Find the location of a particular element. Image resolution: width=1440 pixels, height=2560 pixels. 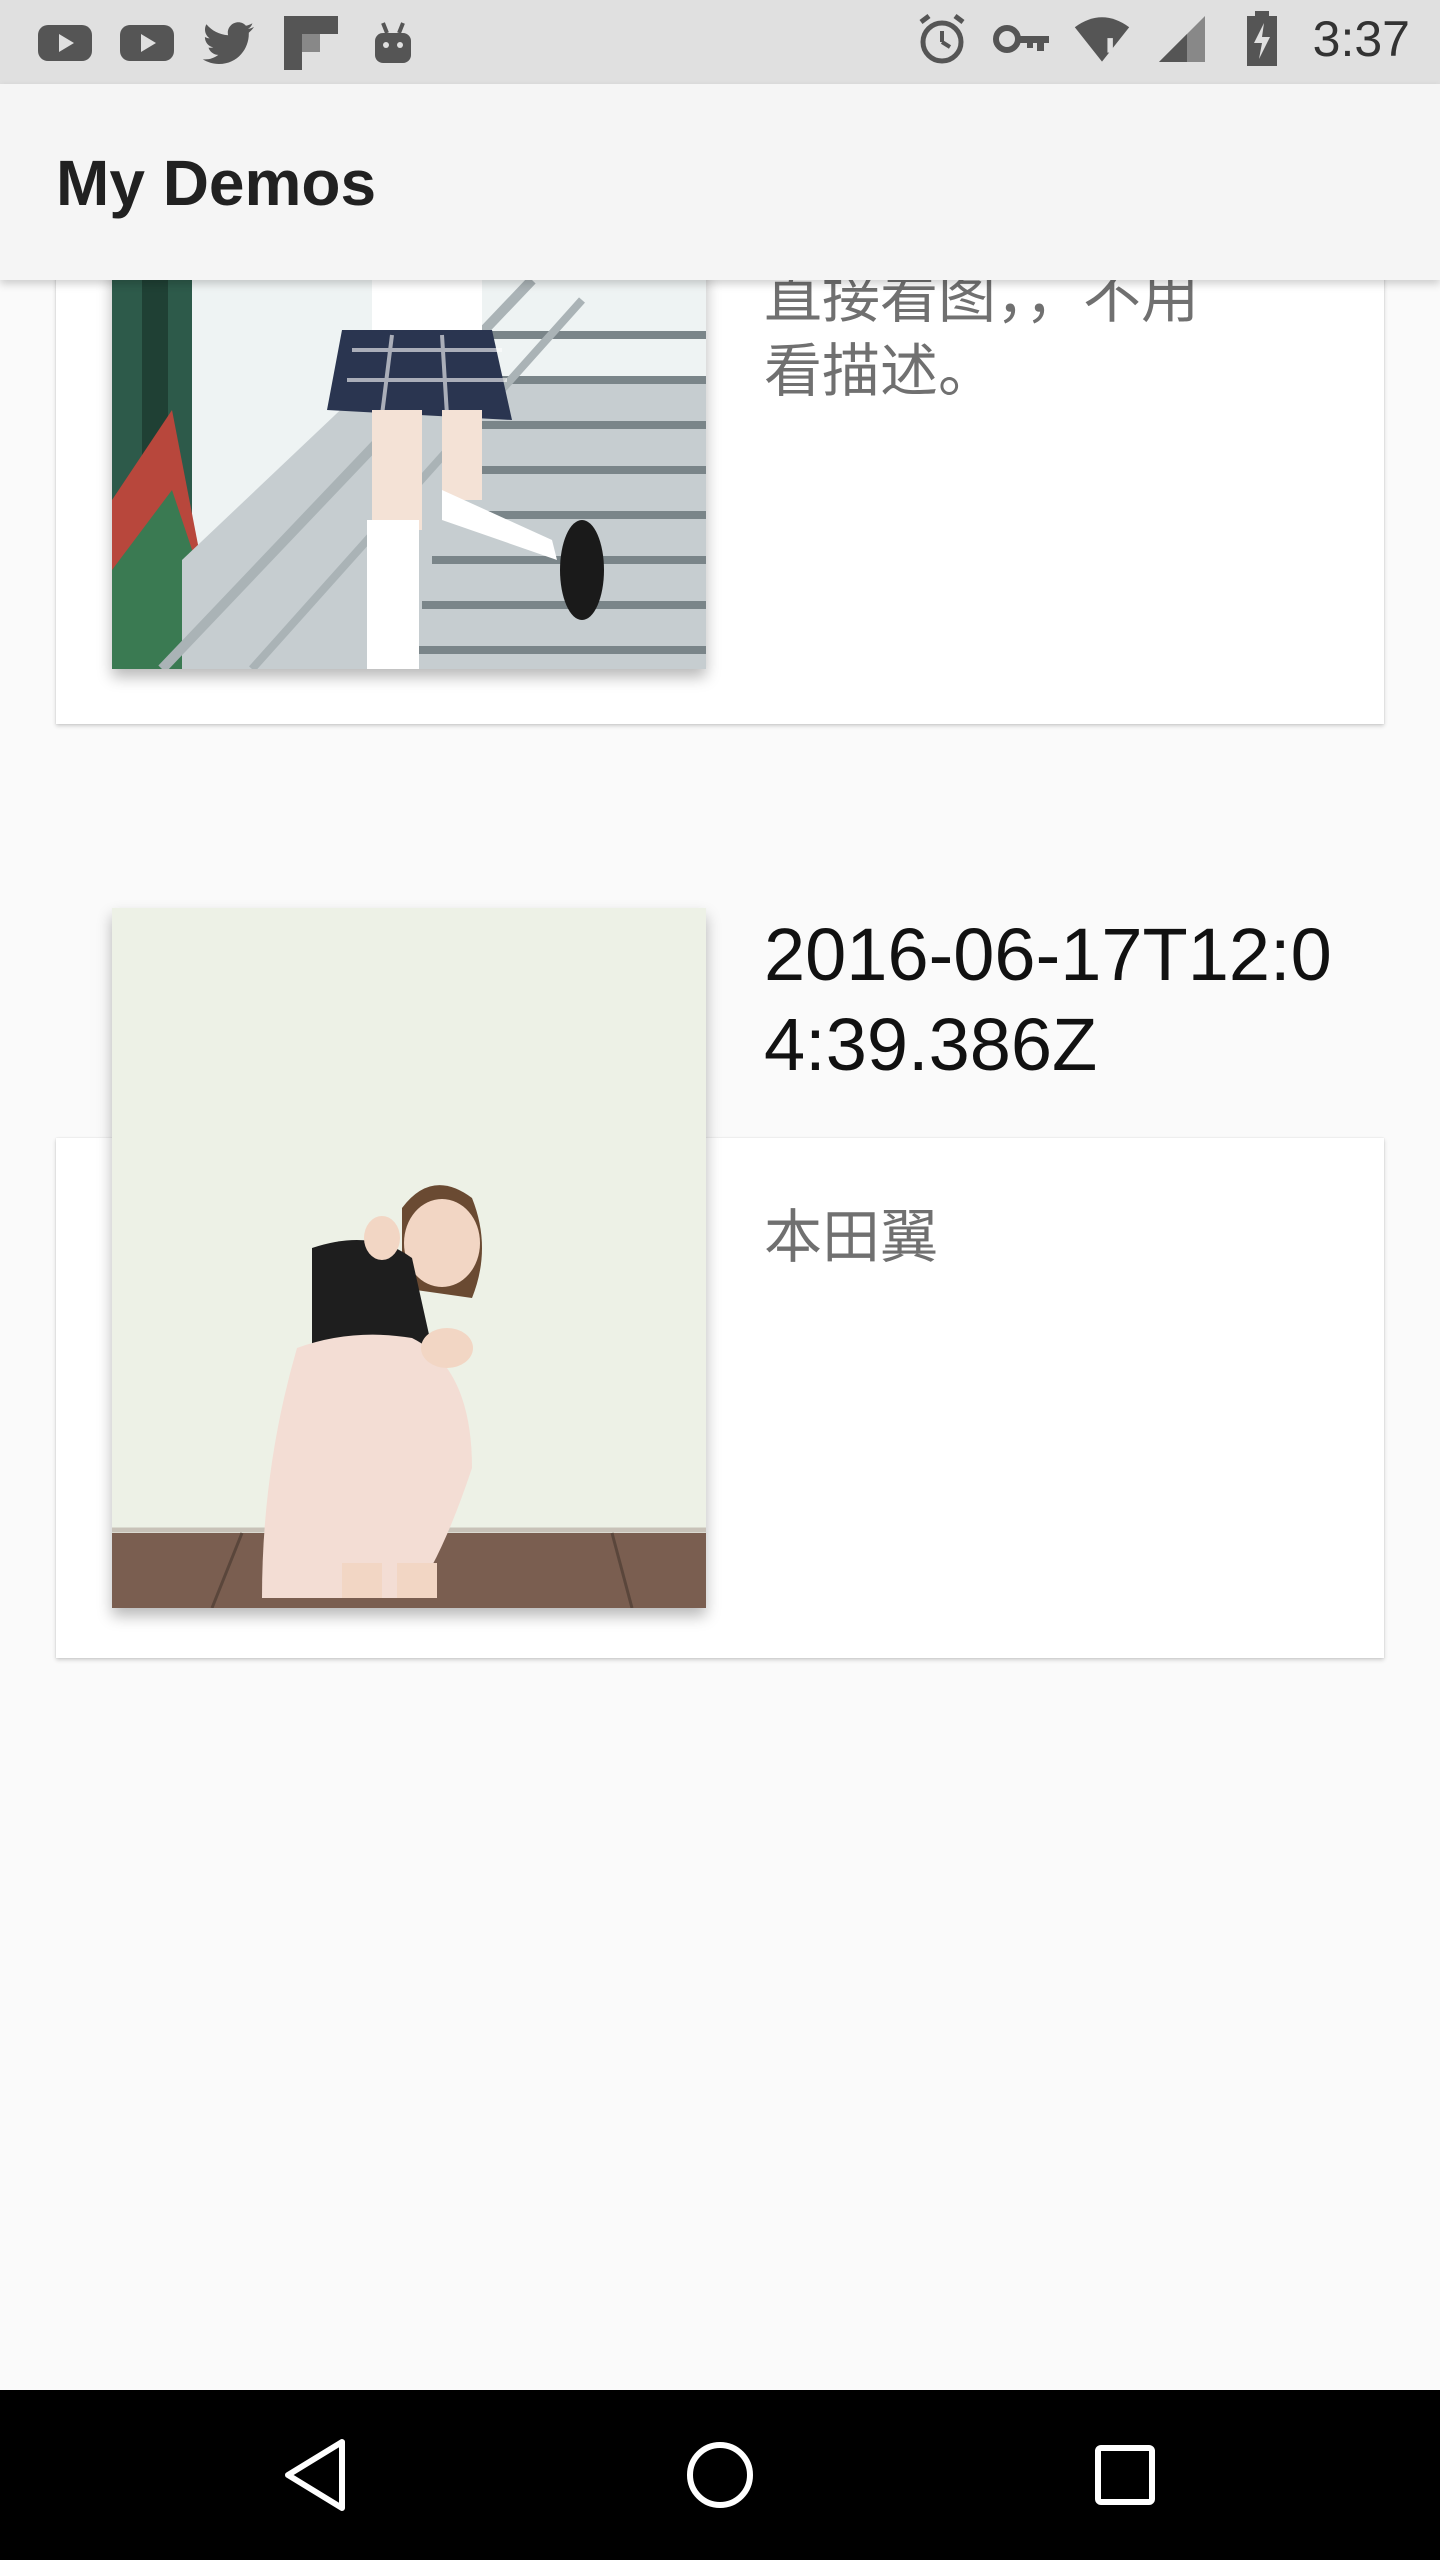

status-time: 3:37 is located at coordinates (1361, 39).